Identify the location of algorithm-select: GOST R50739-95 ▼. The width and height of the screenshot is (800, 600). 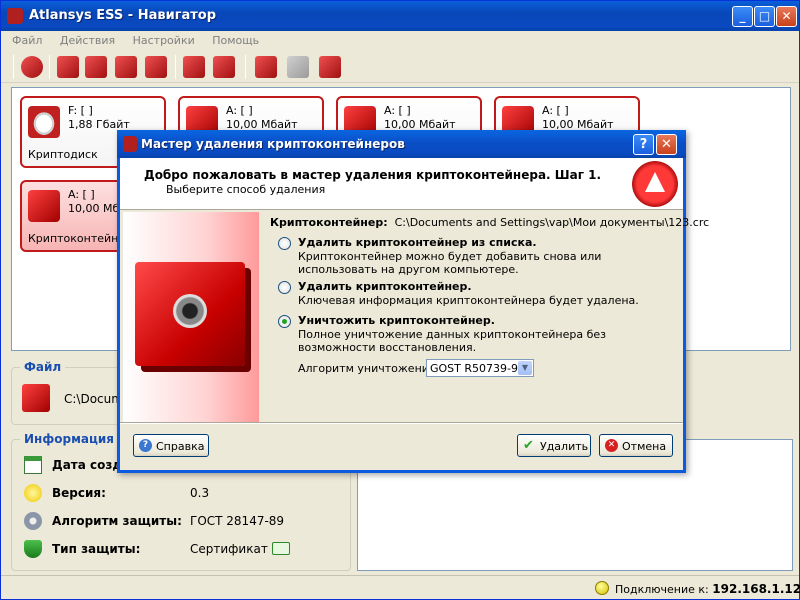
(480, 368).